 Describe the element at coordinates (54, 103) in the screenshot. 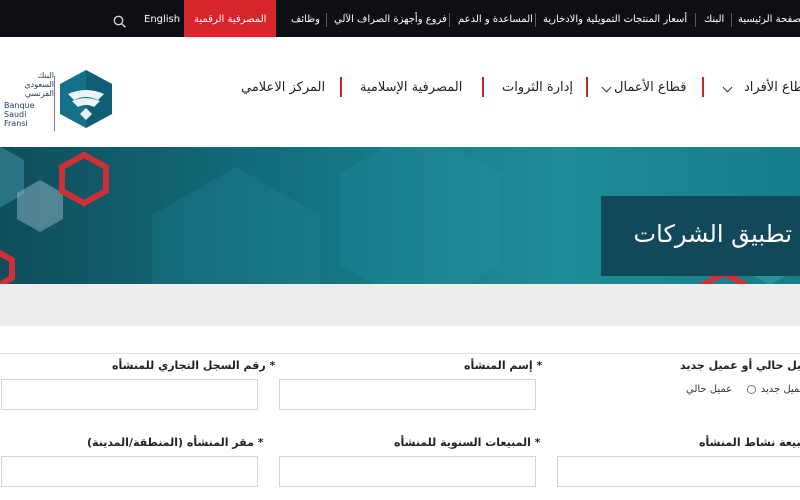

I see `logo-divider` at that location.